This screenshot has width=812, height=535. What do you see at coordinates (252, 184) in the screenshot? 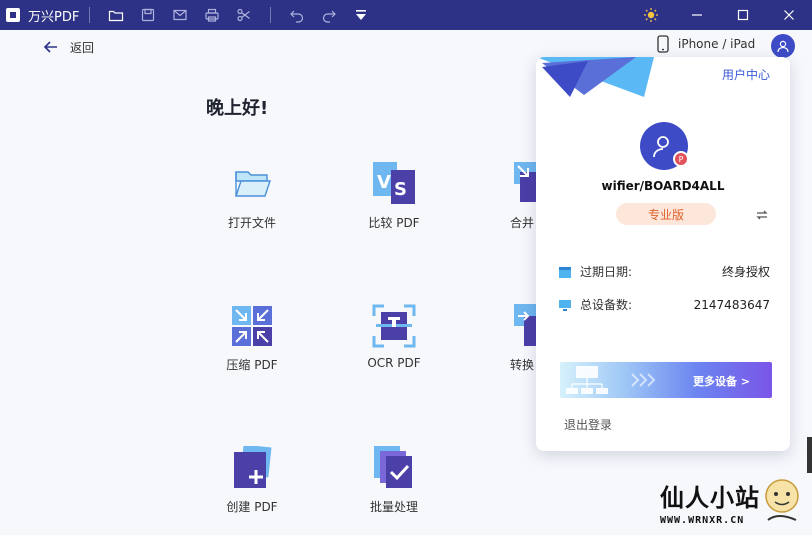
I see `folder-open-icon` at bounding box center [252, 184].